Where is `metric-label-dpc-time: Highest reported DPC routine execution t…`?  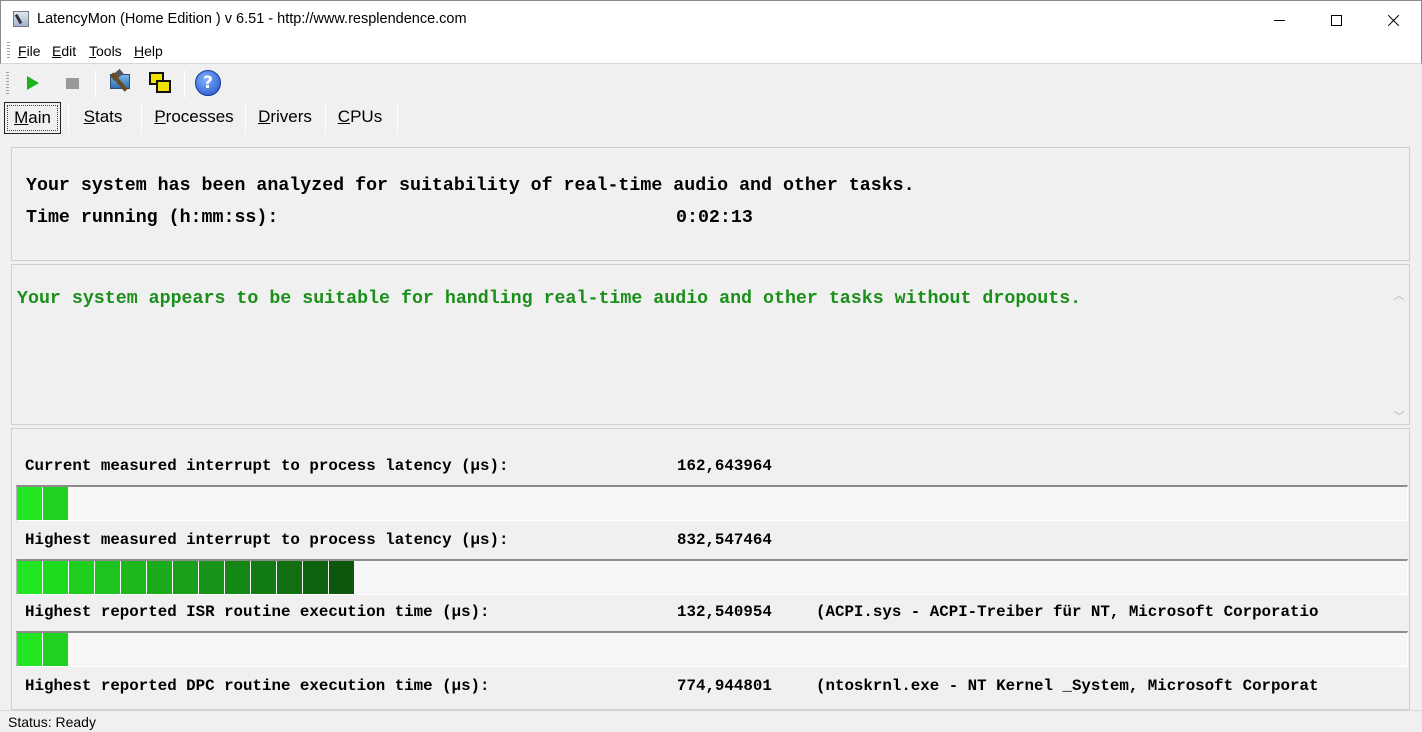 metric-label-dpc-time: Highest reported DPC routine execution t… is located at coordinates (257, 686).